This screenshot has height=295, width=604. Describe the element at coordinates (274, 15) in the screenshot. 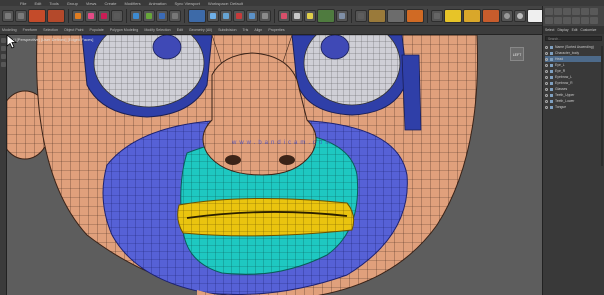

I see `toolbar-divider` at that location.